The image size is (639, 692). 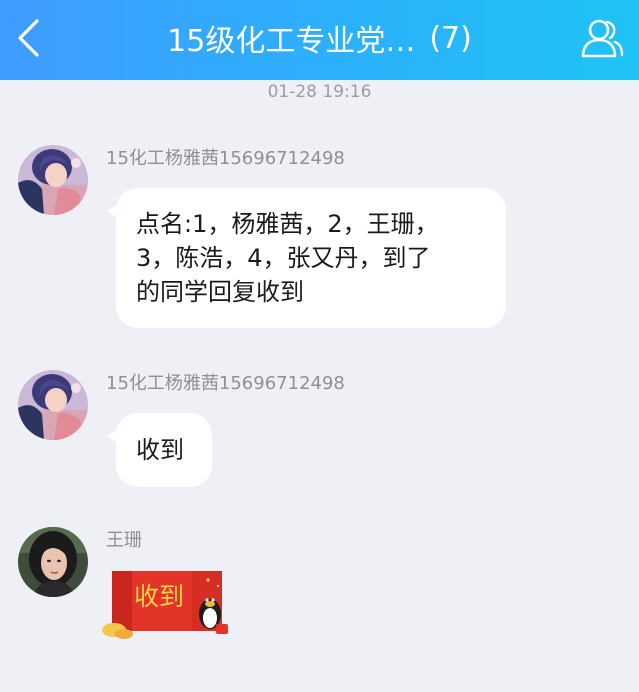 I want to click on group-members-button, so click(x=602, y=39).